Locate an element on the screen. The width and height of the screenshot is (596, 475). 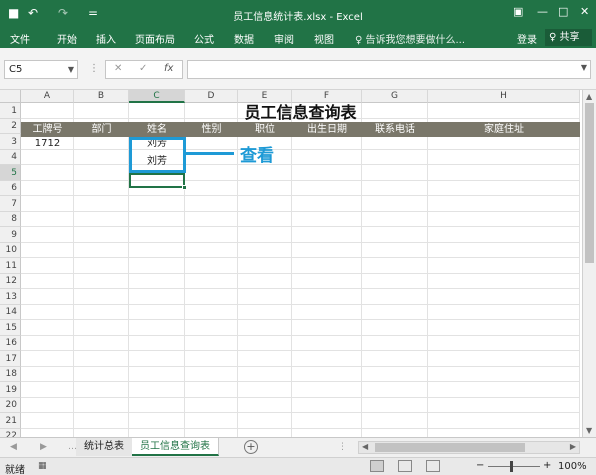
enter-icon: ✓ is located at coordinates (143, 68).